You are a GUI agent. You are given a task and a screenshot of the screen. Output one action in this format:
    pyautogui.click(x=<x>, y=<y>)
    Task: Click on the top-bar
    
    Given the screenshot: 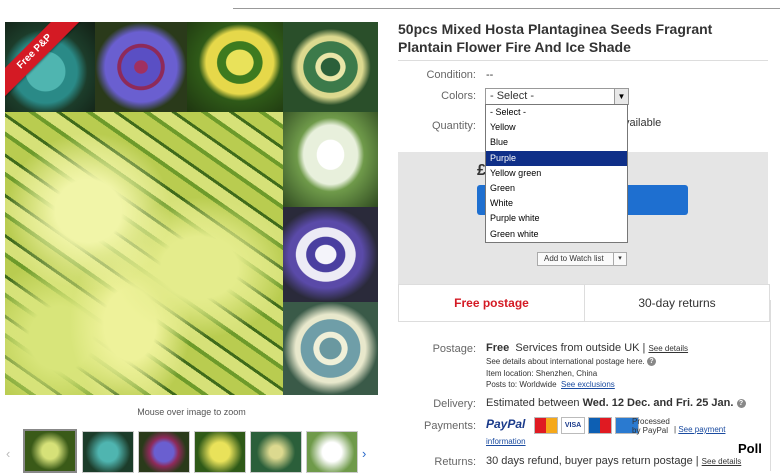 What is the action you would take?
    pyautogui.click(x=506, y=4)
    